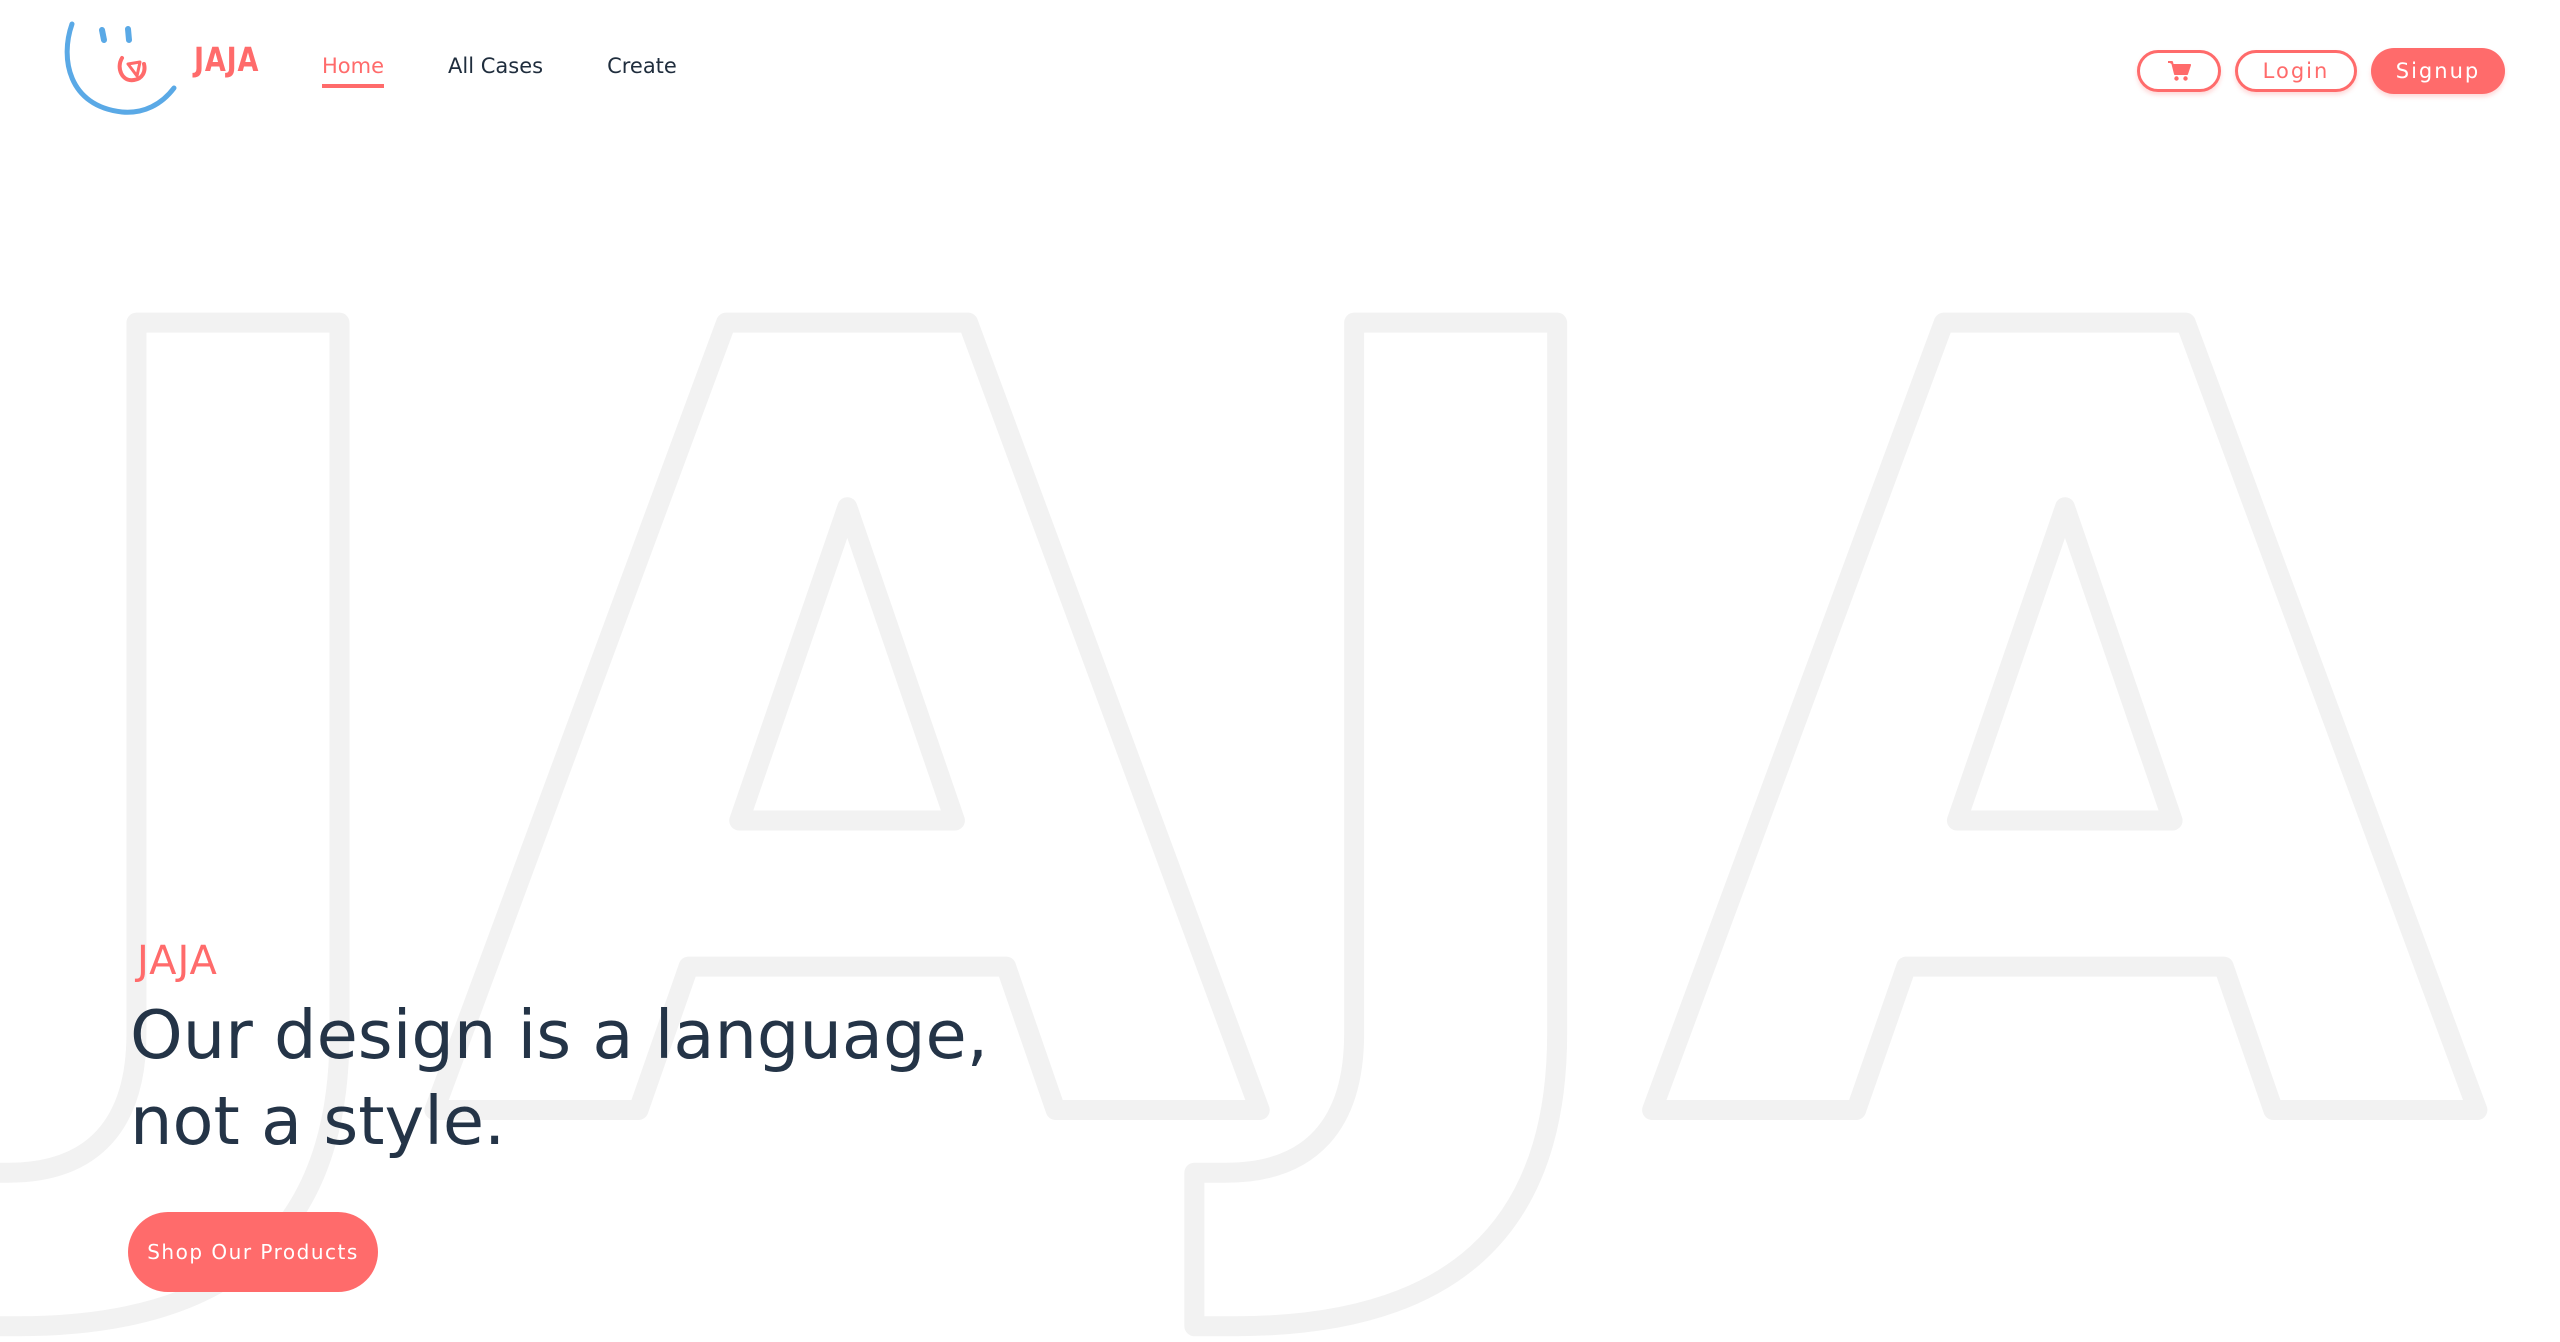  I want to click on header-actions: Login Signup, so click(2321, 71).